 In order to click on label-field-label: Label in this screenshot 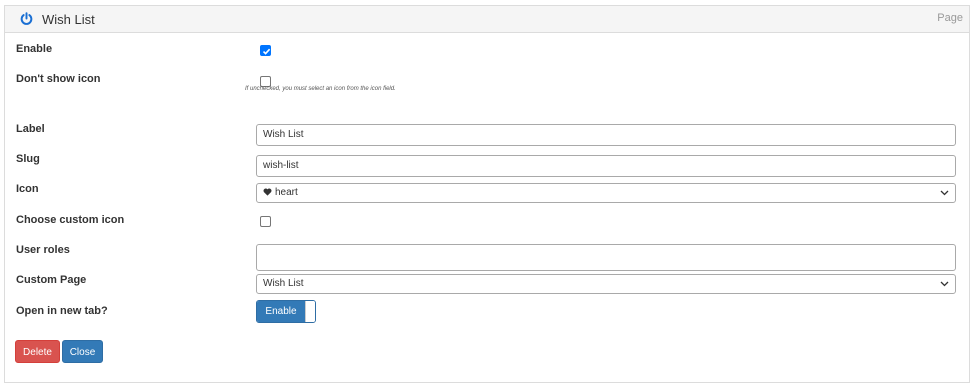, I will do `click(30, 129)`.